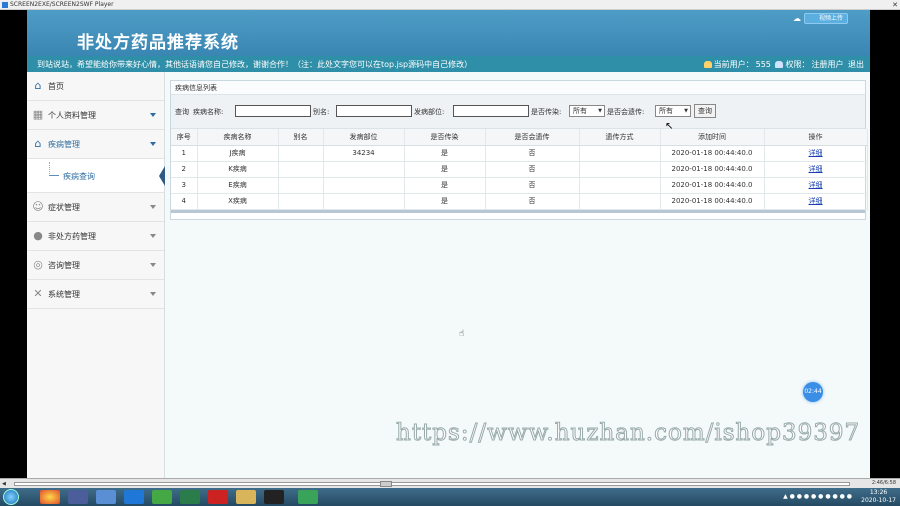  Describe the element at coordinates (95, 144) in the screenshot. I see `sidebar-item-disease: ⌂ 疾病管理` at that location.